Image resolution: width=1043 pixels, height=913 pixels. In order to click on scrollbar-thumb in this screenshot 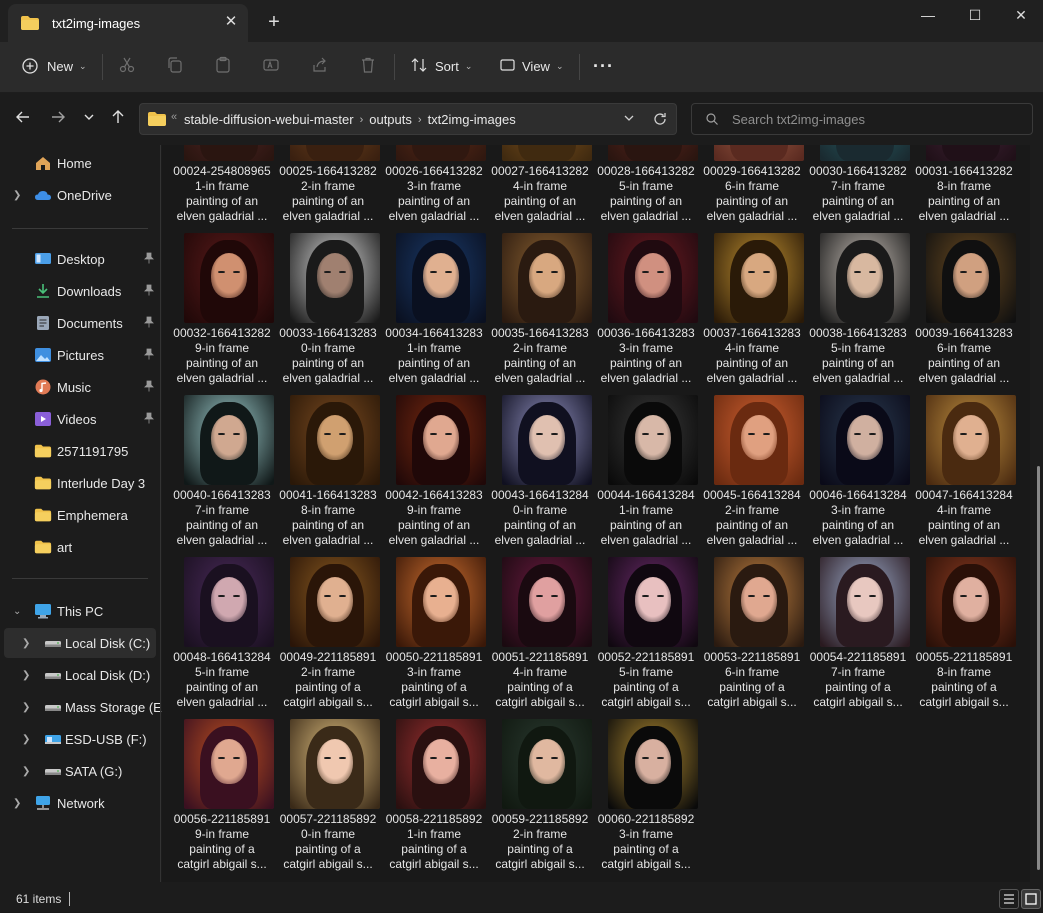, I will do `click(1038, 668)`.